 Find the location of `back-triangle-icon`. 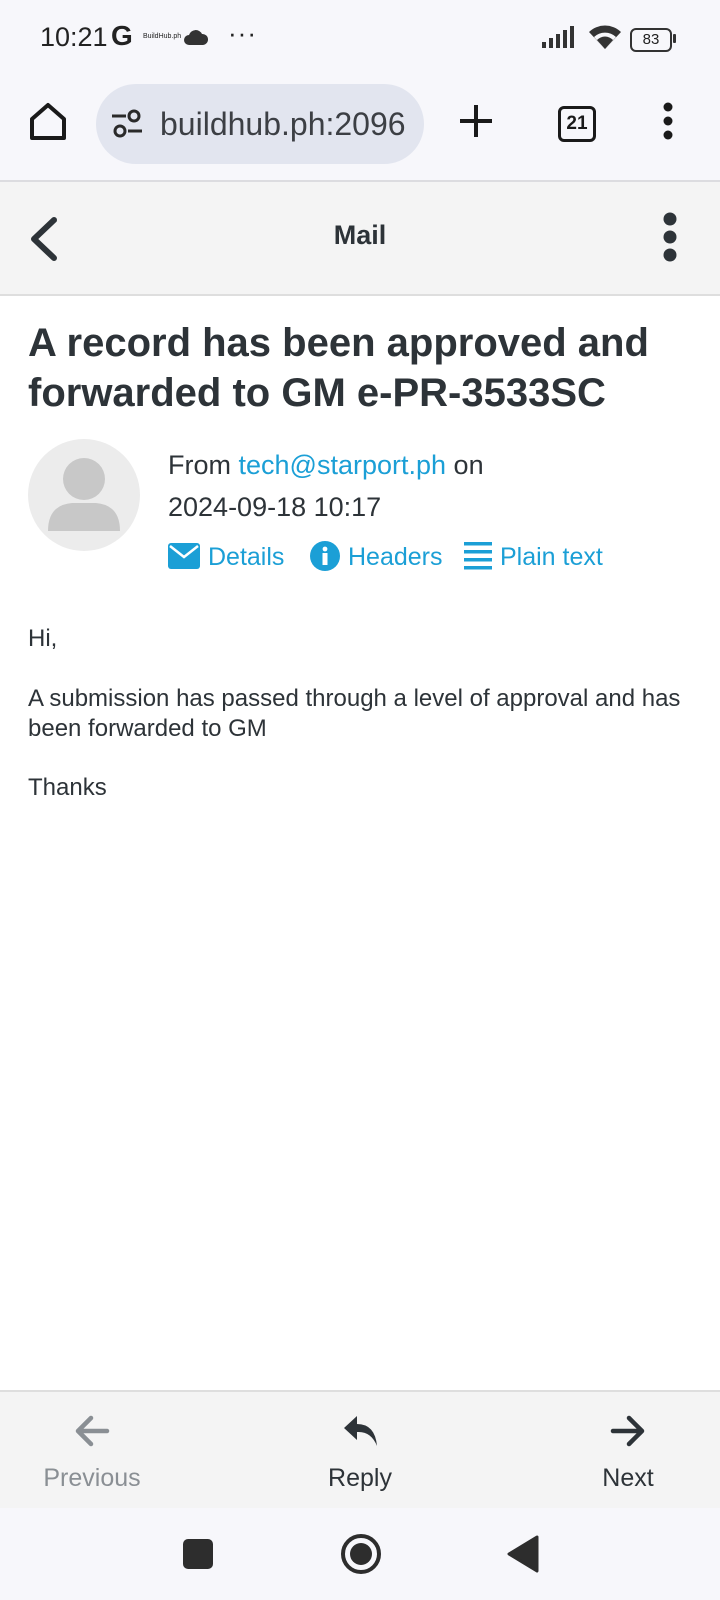

back-triangle-icon is located at coordinates (523, 1556).